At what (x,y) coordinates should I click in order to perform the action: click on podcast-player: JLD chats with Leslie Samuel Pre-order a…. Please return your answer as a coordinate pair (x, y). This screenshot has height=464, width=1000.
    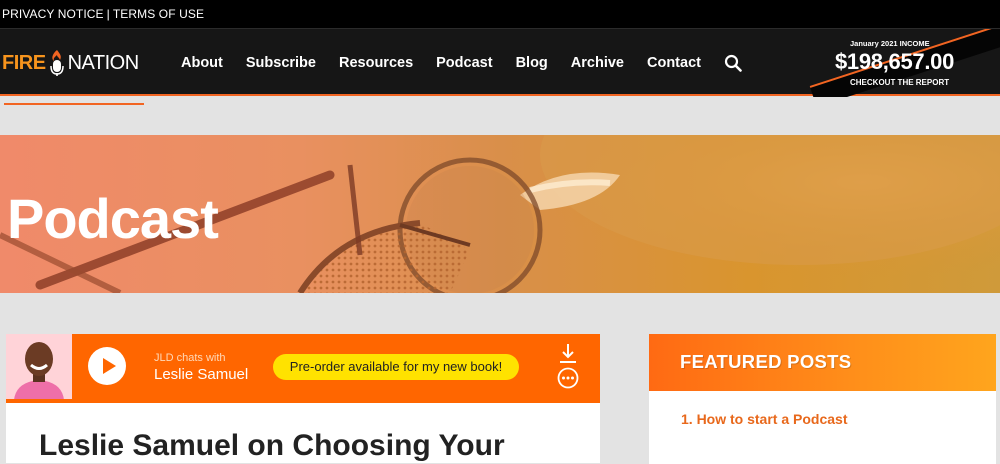
    Looking at the image, I should click on (303, 367).